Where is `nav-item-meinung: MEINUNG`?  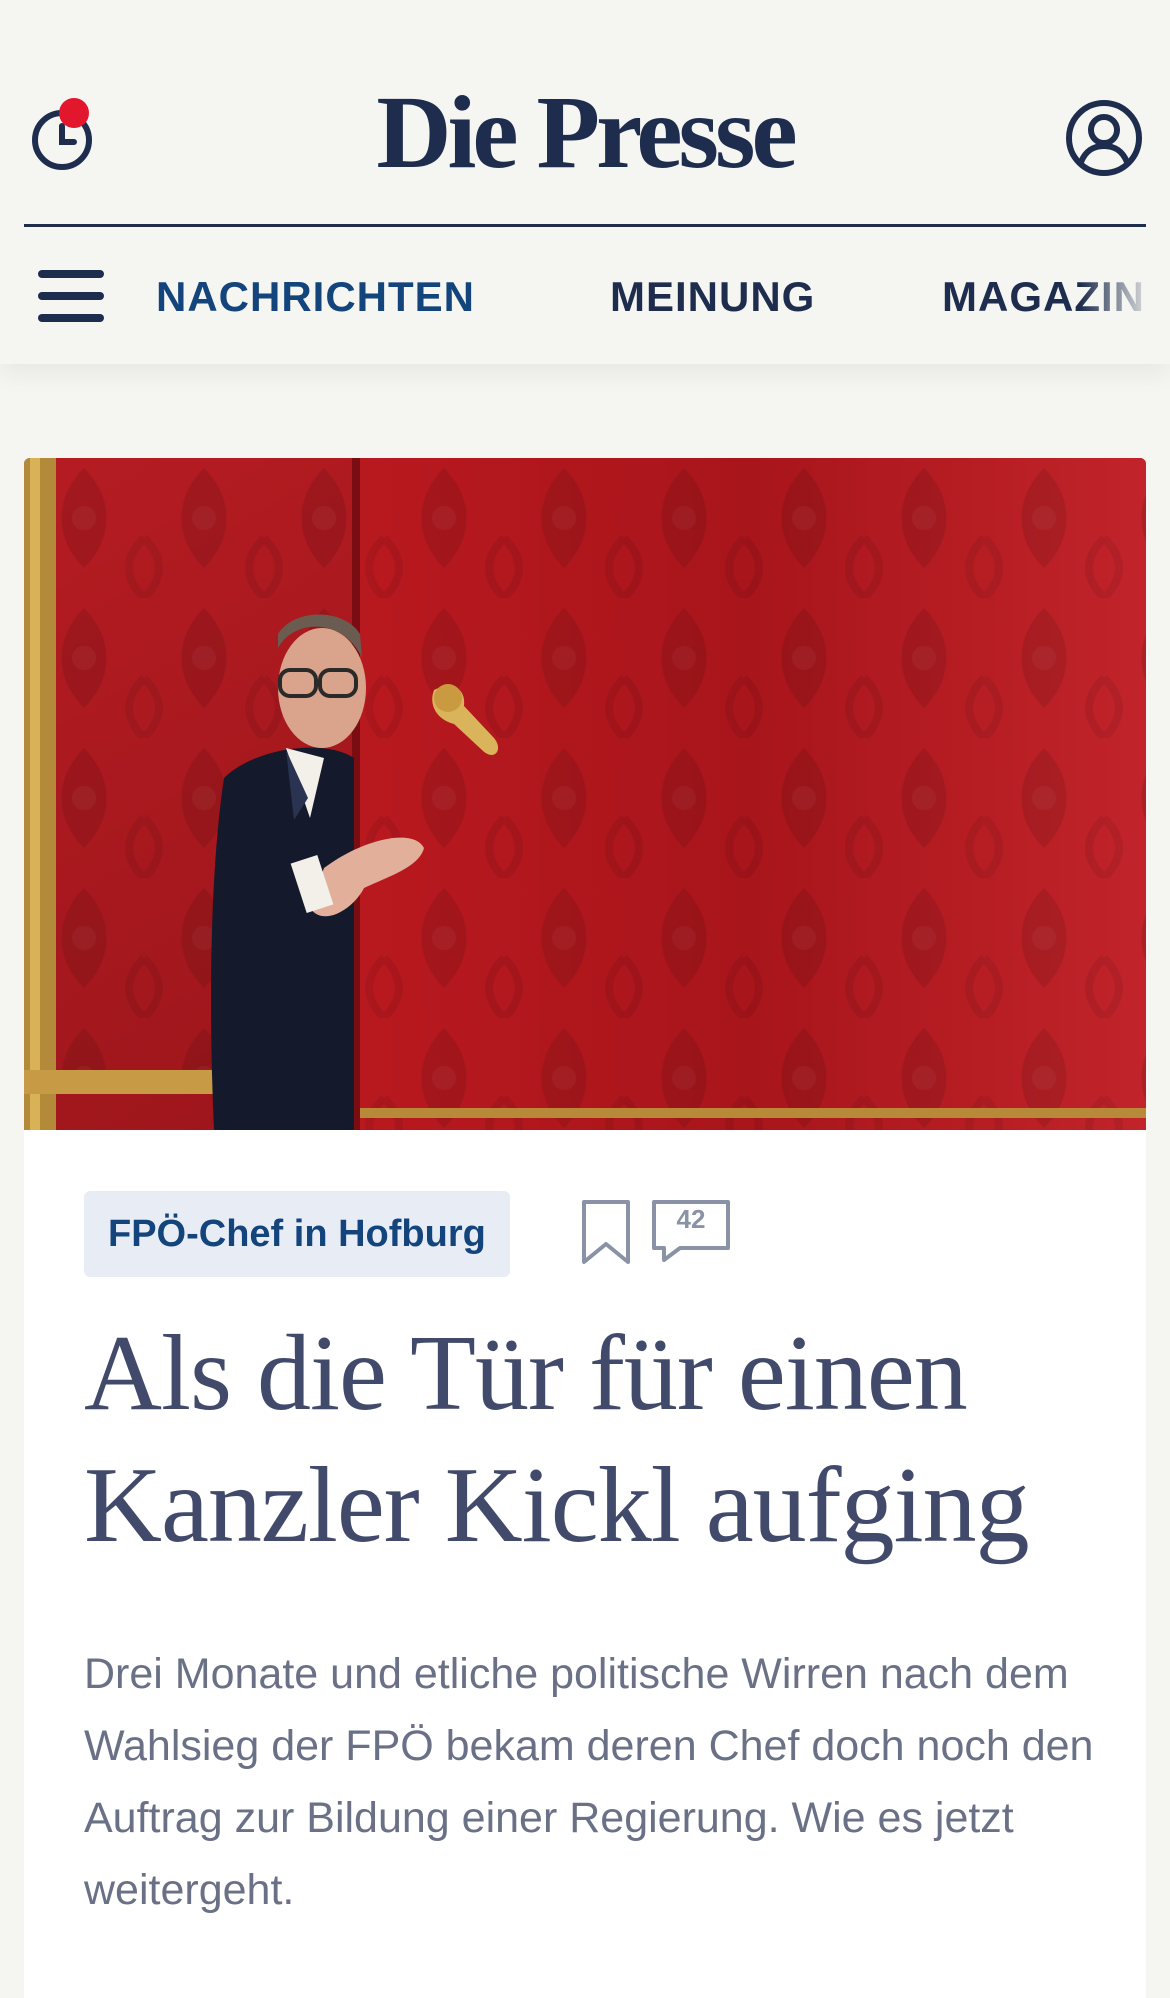
nav-item-meinung: MEINUNG is located at coordinates (712, 297).